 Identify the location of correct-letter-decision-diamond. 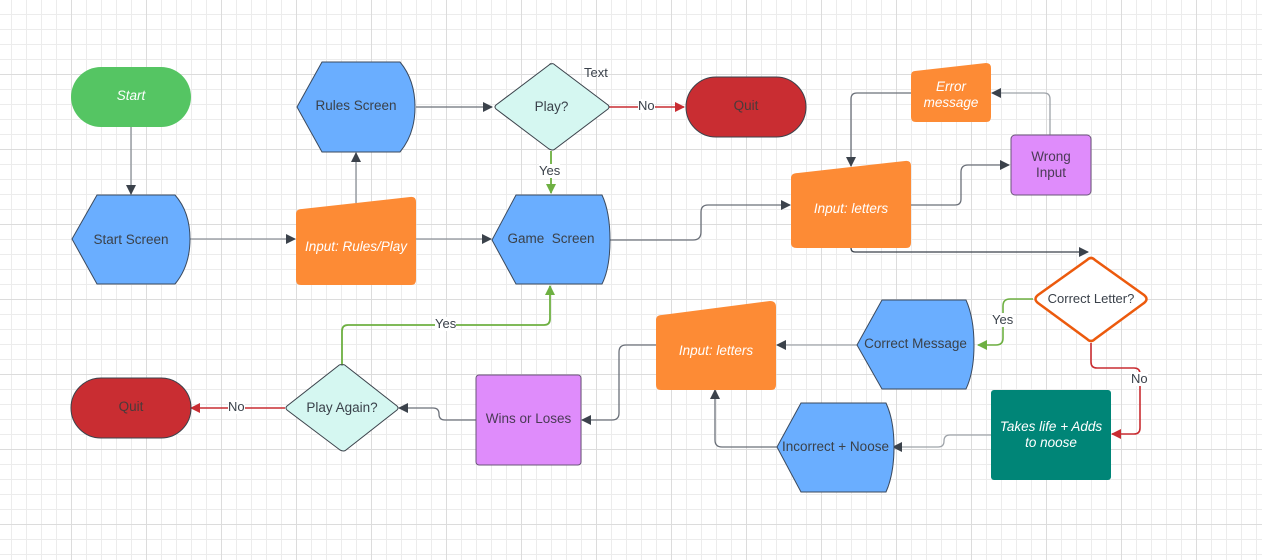
(1091, 299).